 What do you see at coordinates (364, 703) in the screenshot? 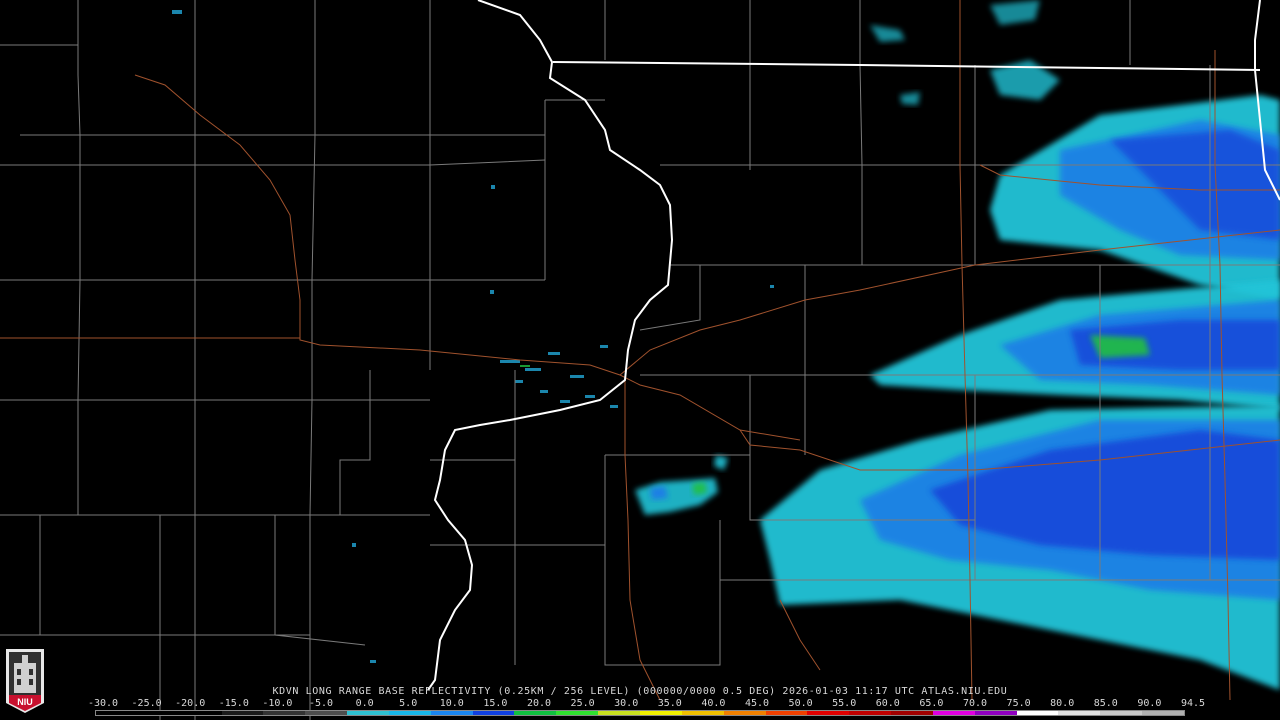
I see `scale-label: 0.0` at bounding box center [364, 703].